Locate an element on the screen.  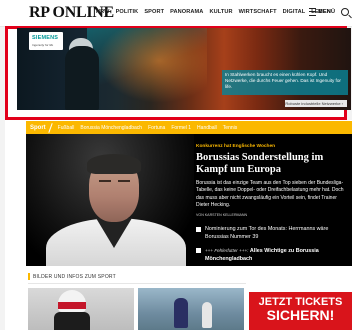
search-icon is located at coordinates (345, 12).